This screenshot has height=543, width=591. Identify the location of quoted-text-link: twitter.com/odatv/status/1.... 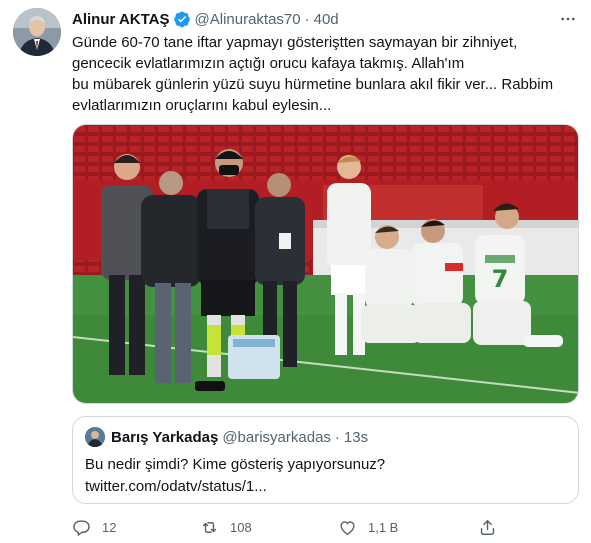
(176, 486).